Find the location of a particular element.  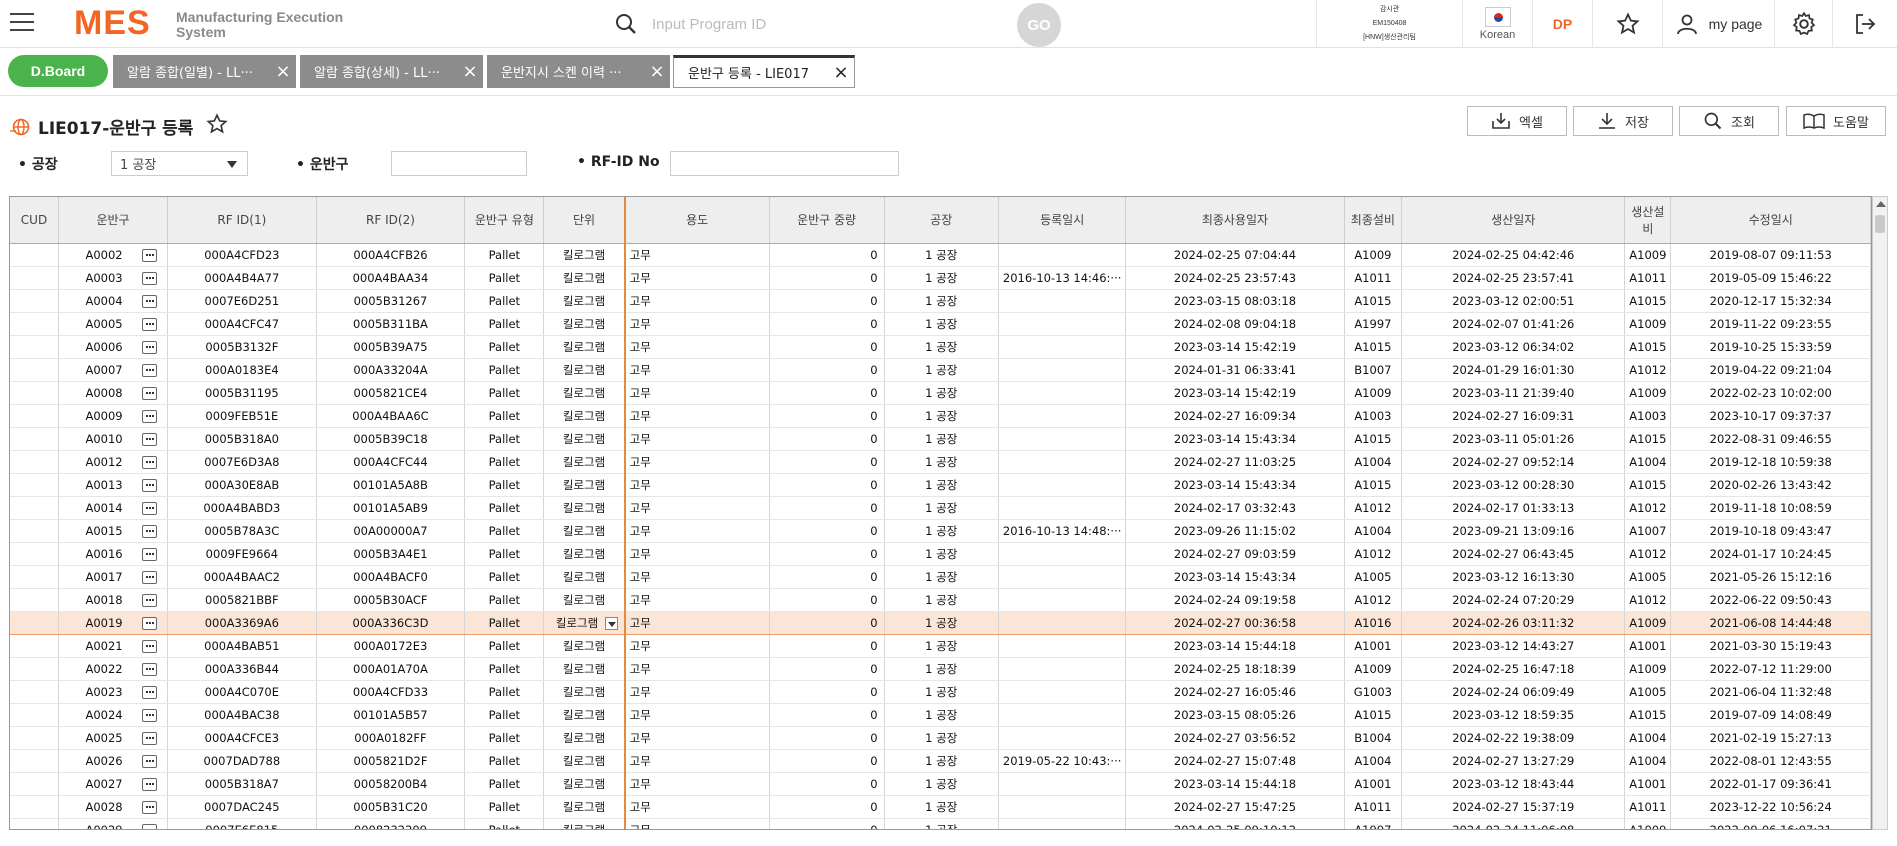

cell-production-date: 2024-02-25 04:42:46 is located at coordinates (1513, 255).